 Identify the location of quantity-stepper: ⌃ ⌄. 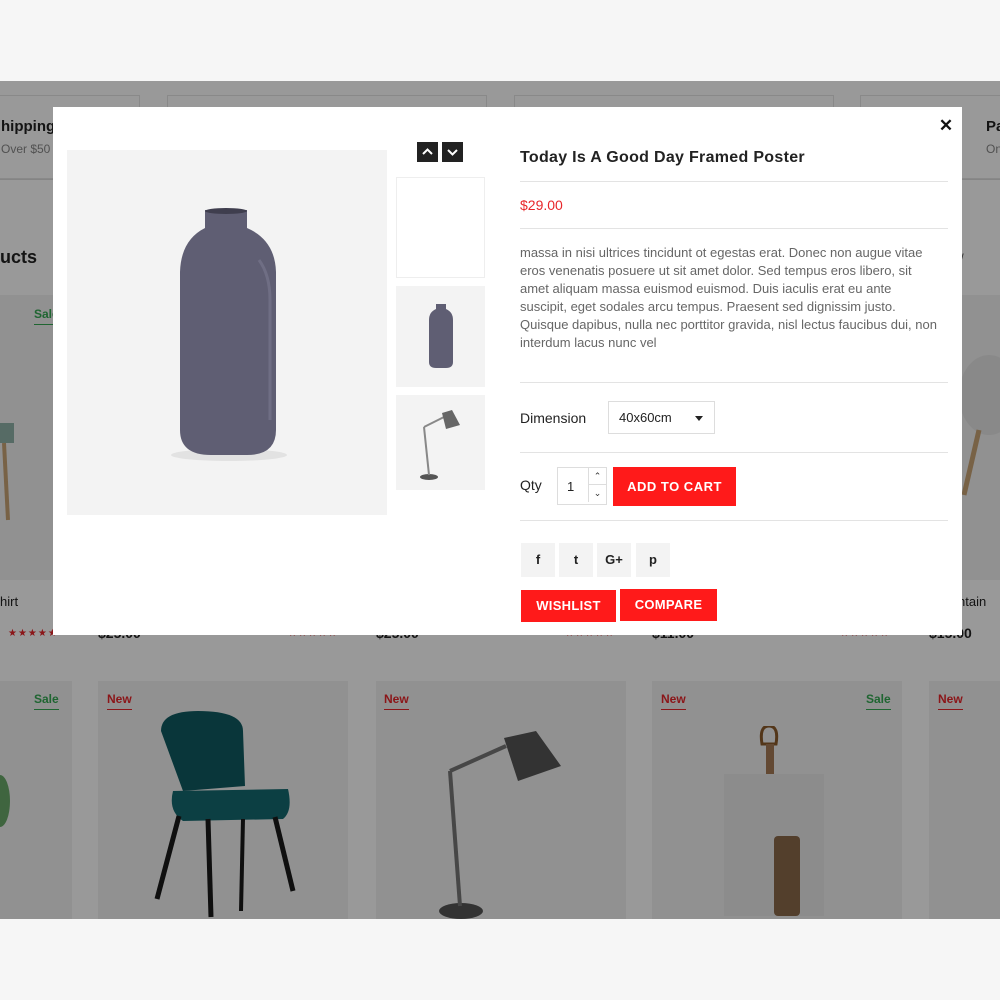
(582, 486).